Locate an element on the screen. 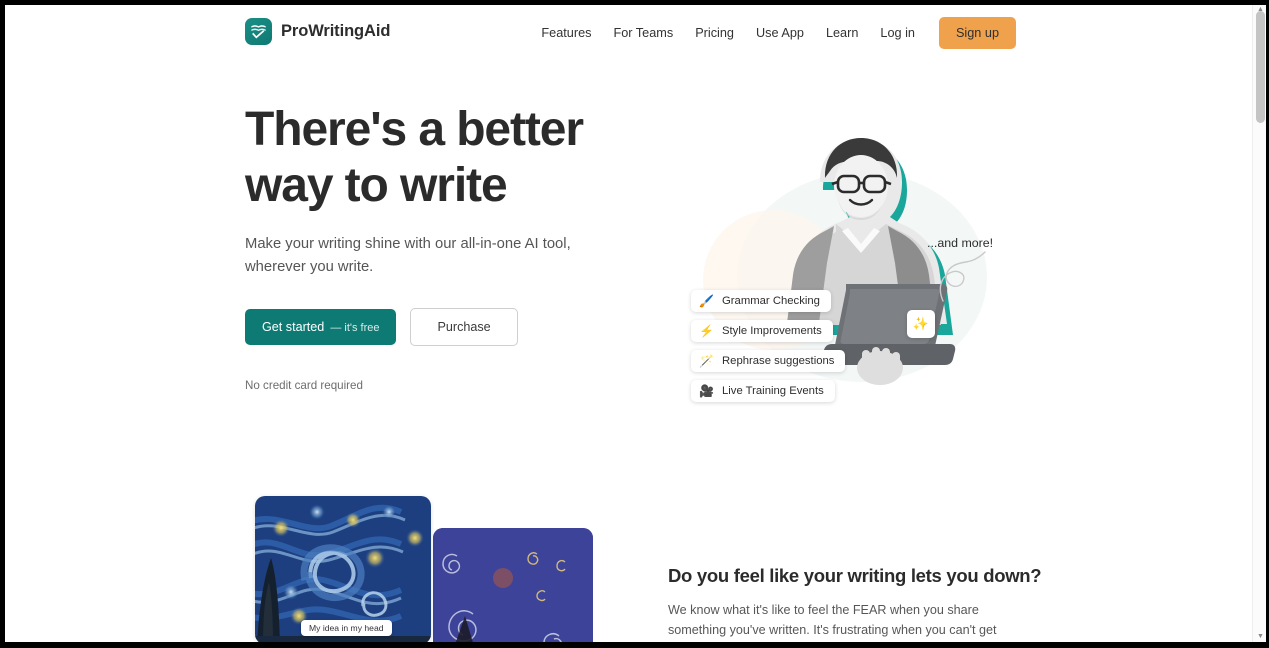  and-more-label: ...and more! is located at coordinates (960, 243).